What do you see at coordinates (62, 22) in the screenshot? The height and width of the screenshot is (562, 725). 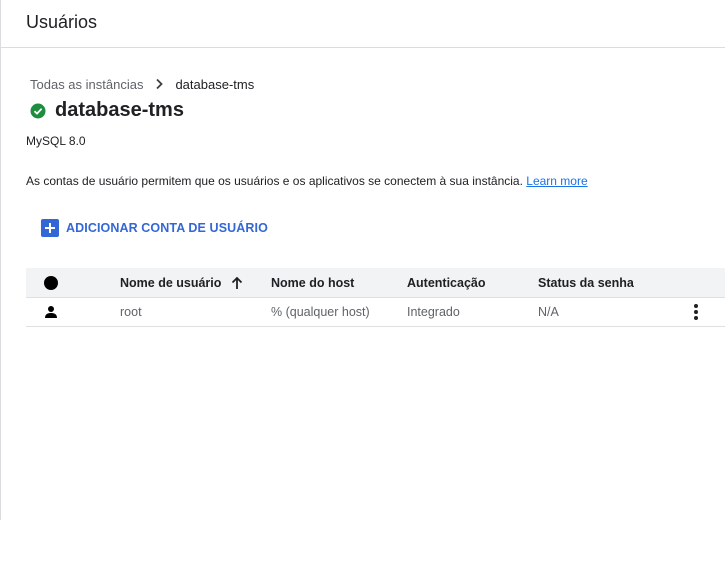 I see `panel-title: Usuários` at bounding box center [62, 22].